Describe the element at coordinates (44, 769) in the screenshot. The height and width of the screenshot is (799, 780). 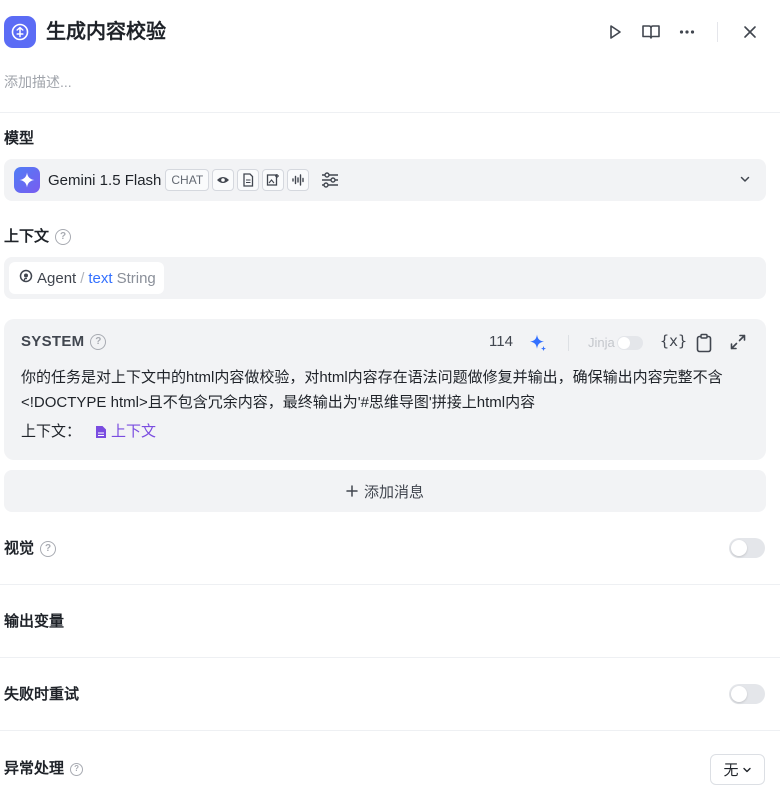
I see `error-handling-label: 异常处理 ?` at that location.